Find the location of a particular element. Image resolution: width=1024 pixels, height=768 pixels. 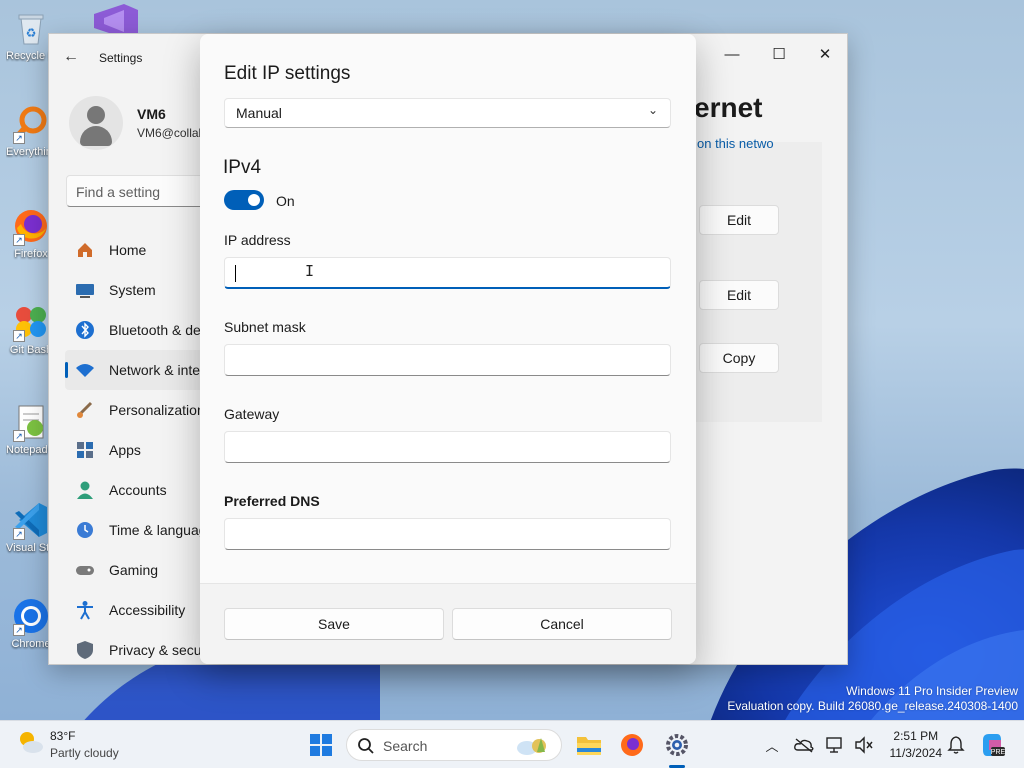

taskbar-settings is located at coordinates (677, 745).